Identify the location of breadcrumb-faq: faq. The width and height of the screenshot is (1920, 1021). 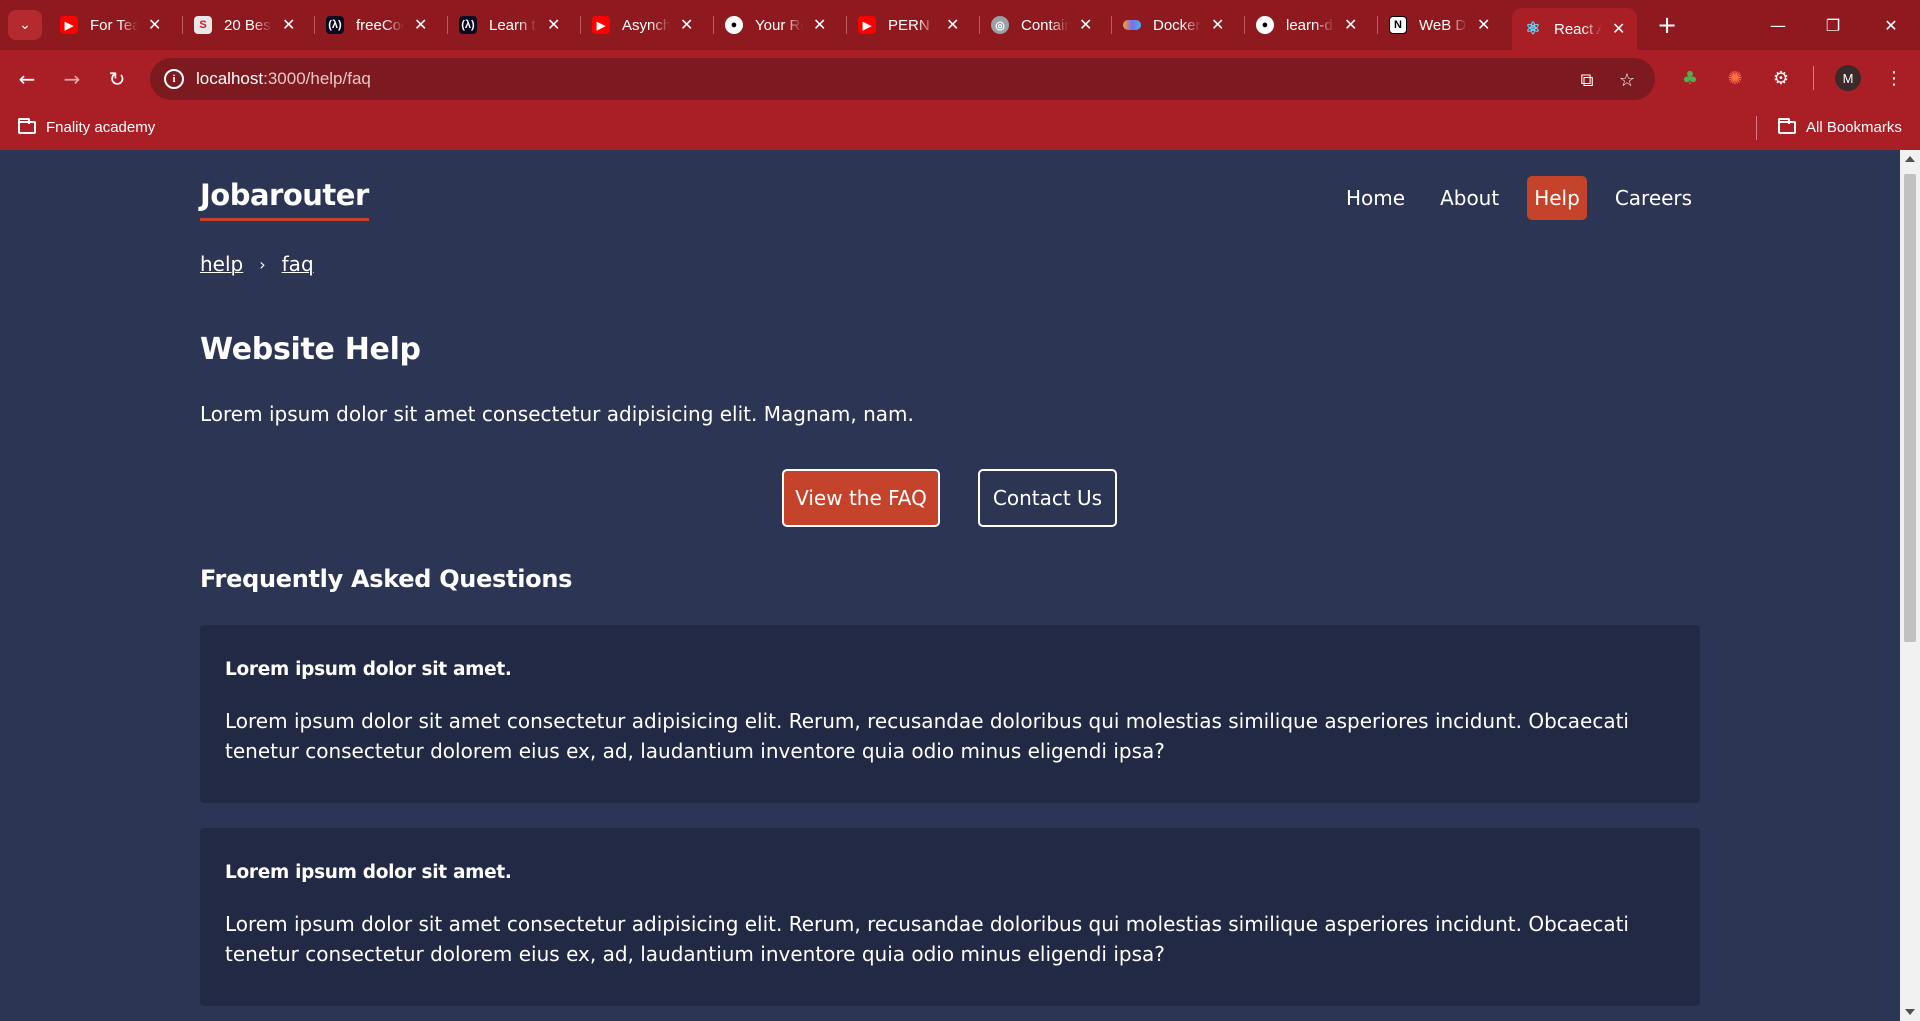
(298, 264).